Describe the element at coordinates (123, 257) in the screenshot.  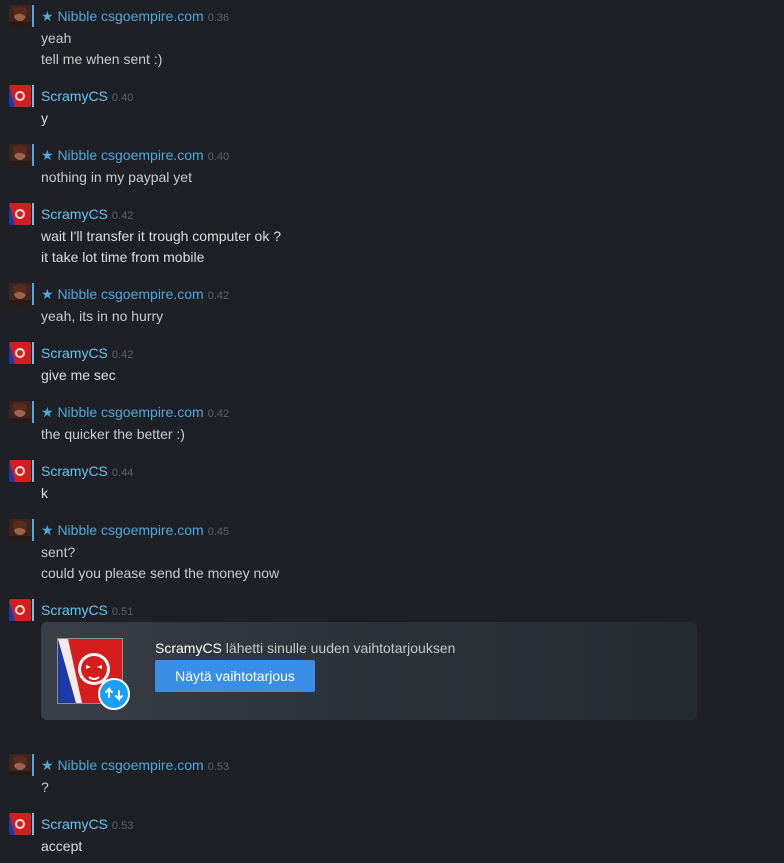
I see `message-text: it take lot time from mobile` at that location.